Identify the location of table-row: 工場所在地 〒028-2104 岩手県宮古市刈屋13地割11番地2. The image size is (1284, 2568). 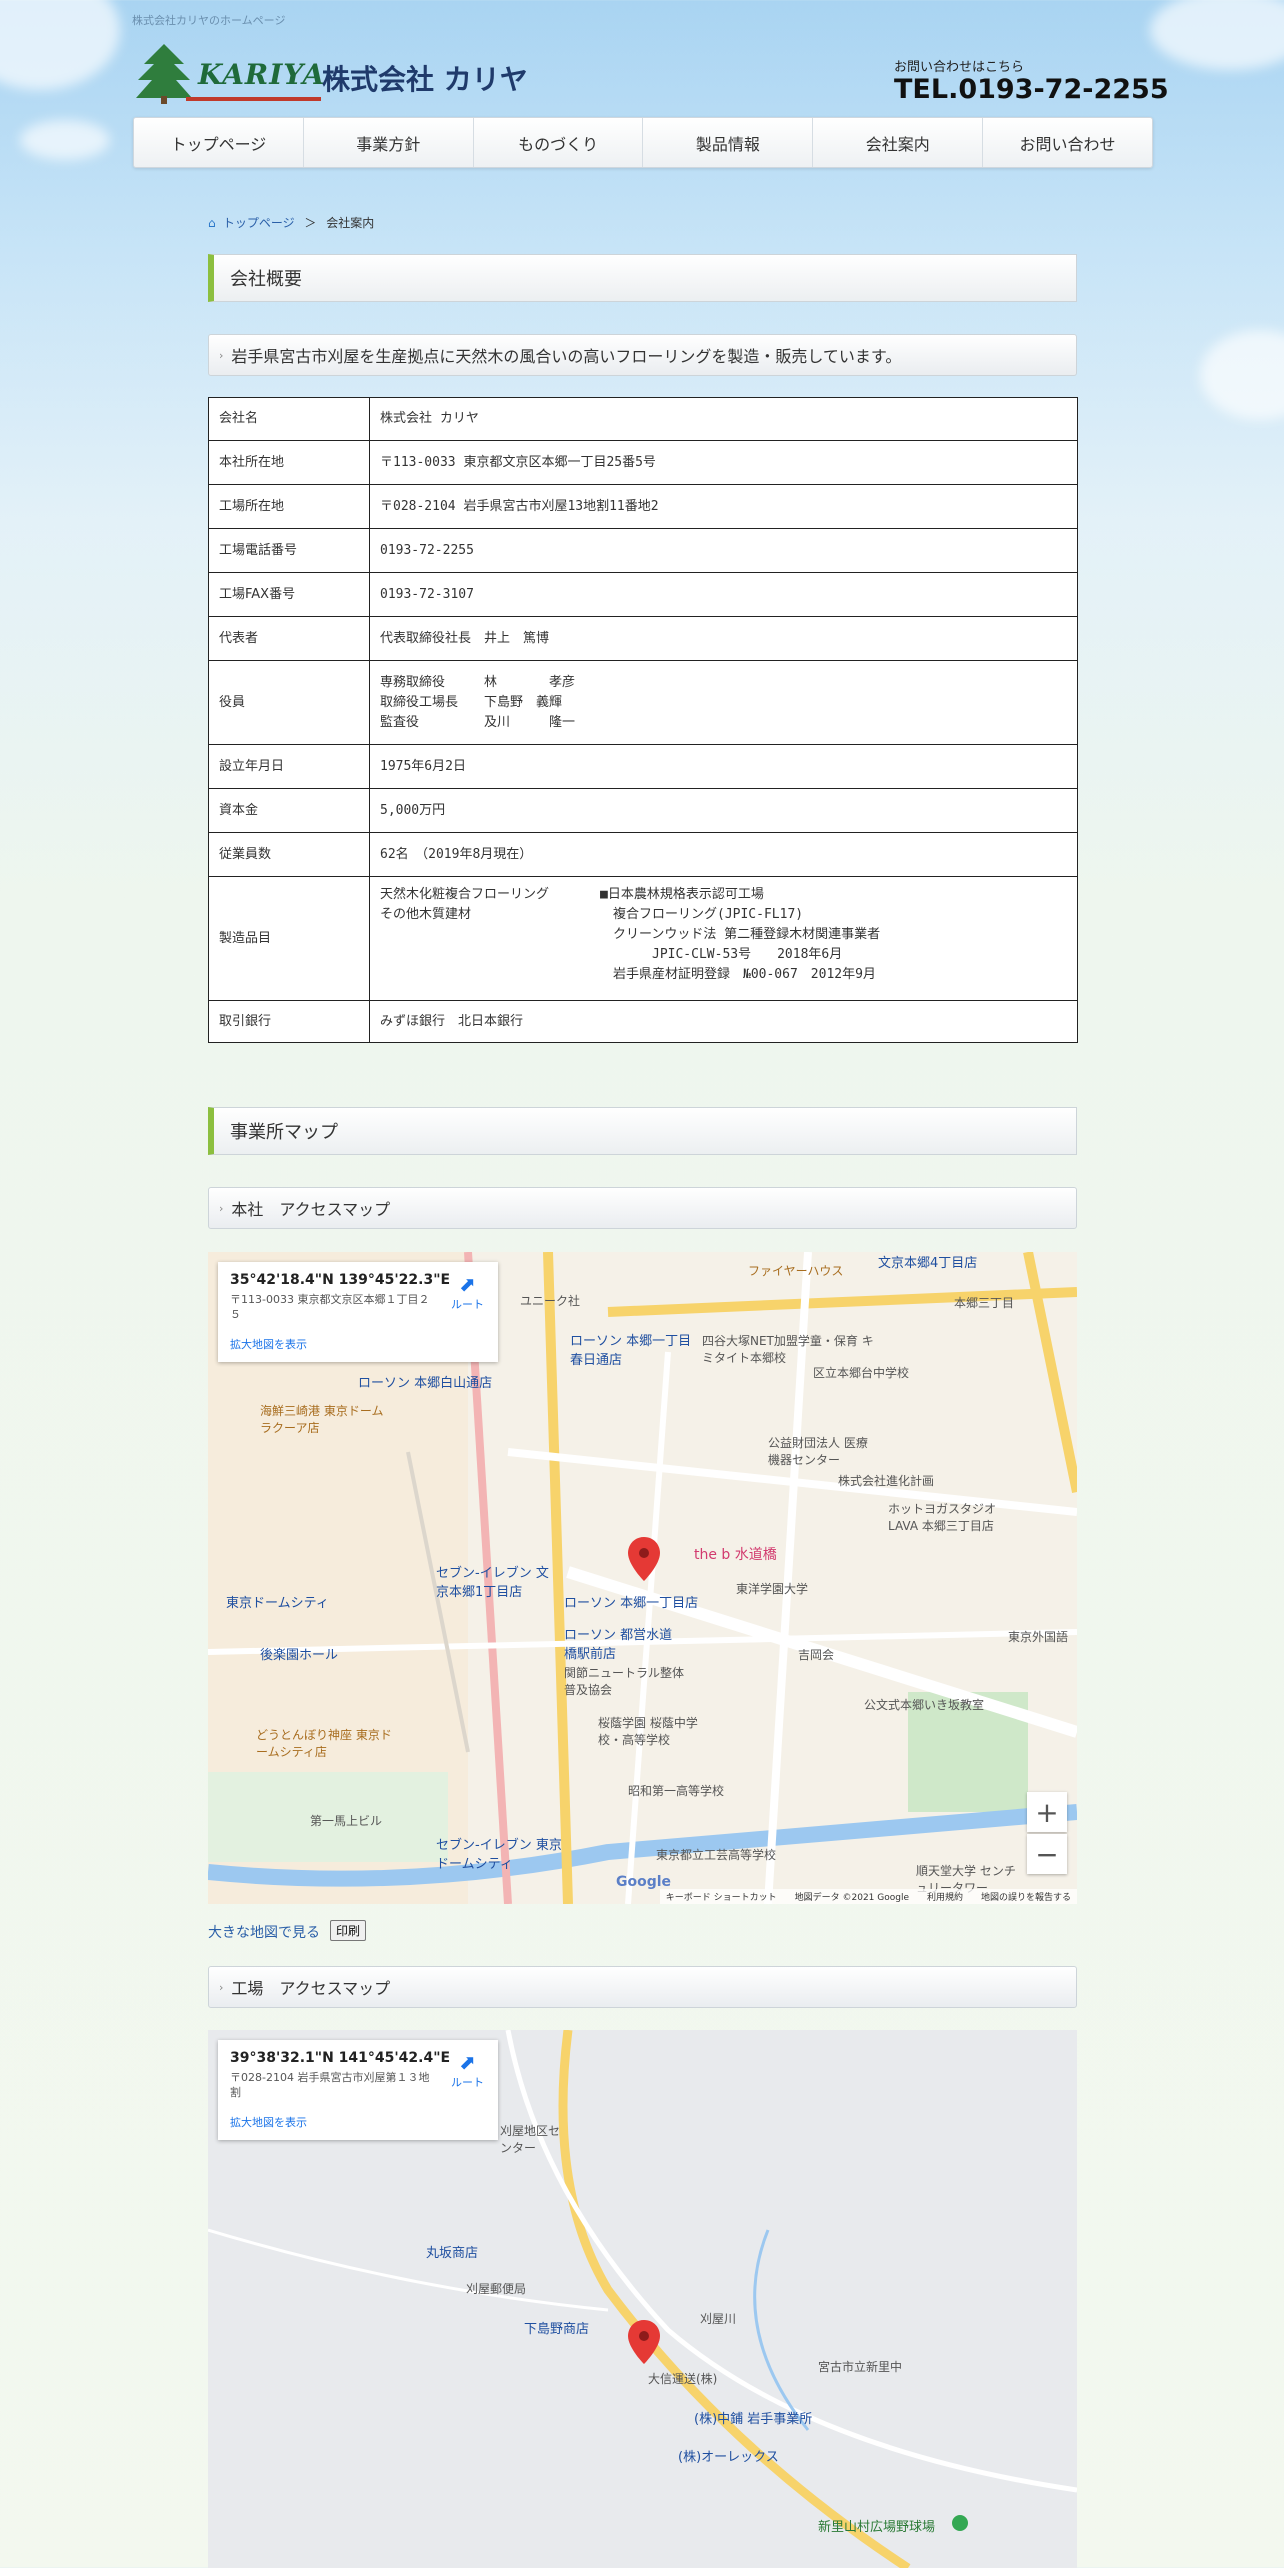
(643, 506).